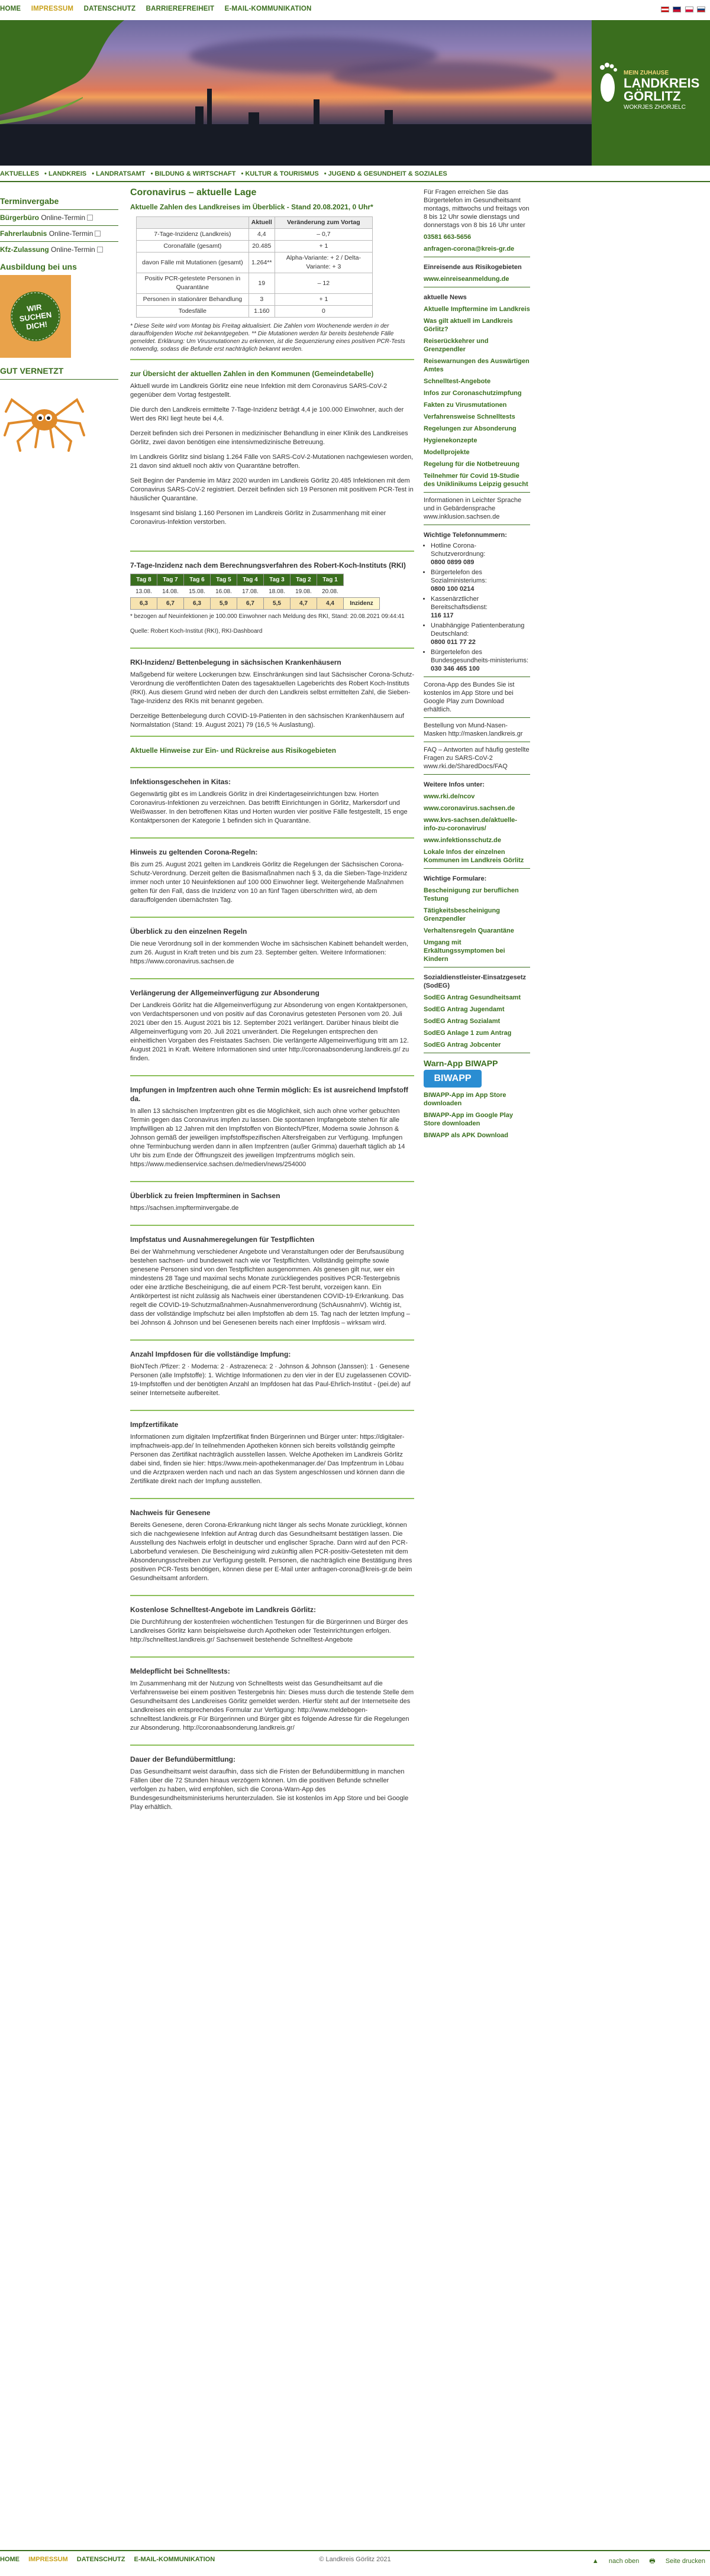 The height and width of the screenshot is (2576, 710). I want to click on formular-link: Verhaltensregeln Quarantäne, so click(477, 931).